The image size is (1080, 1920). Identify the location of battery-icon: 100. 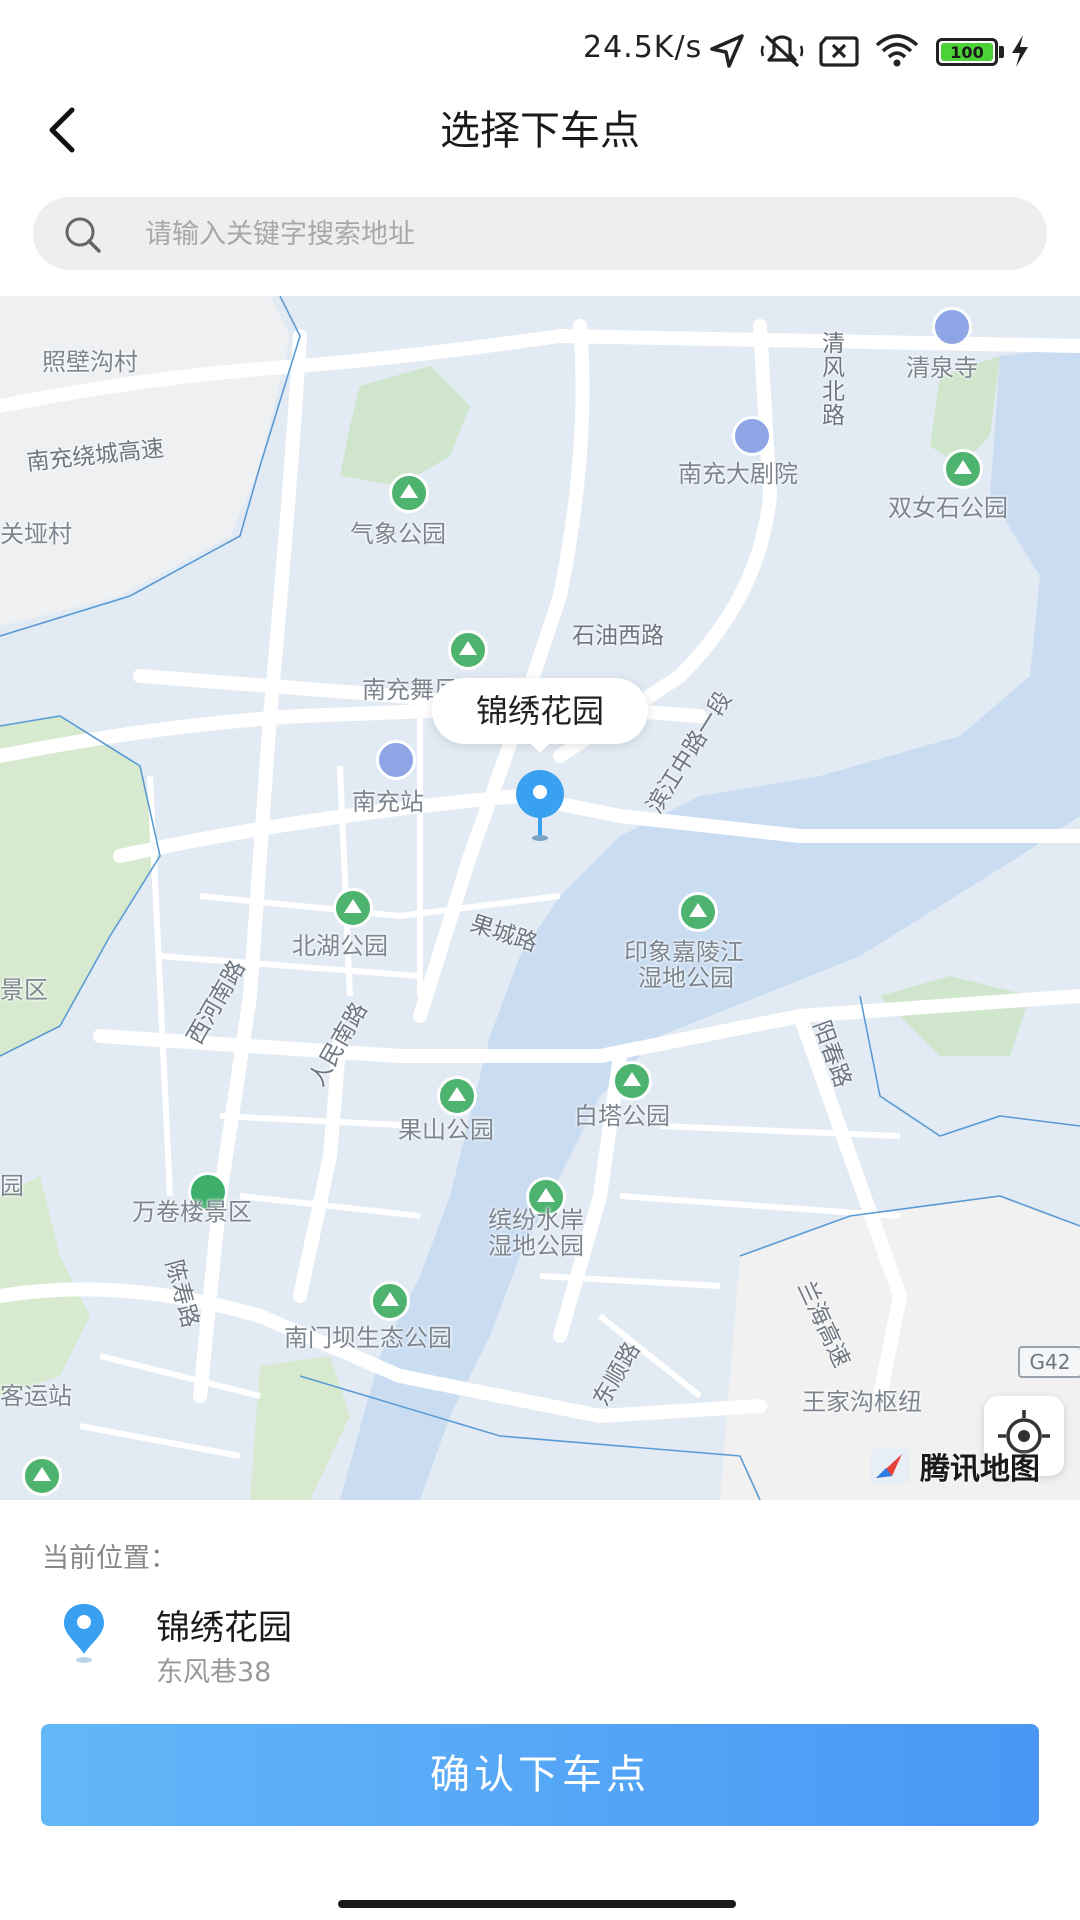
(967, 52).